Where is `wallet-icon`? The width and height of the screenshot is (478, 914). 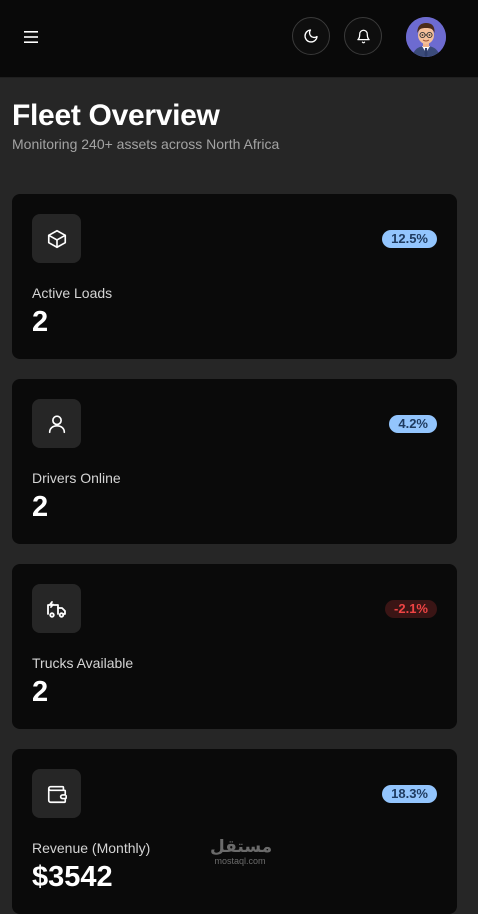 wallet-icon is located at coordinates (57, 794).